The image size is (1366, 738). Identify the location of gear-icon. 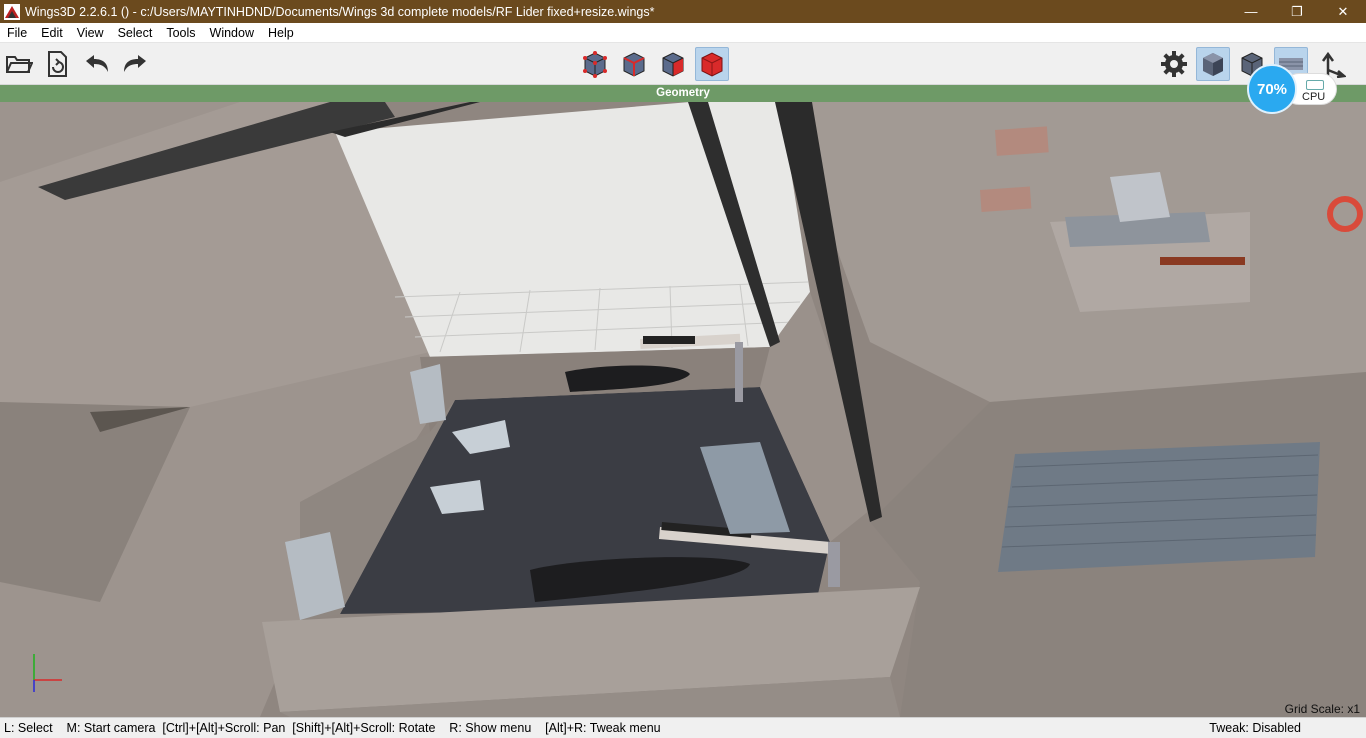
(1174, 64).